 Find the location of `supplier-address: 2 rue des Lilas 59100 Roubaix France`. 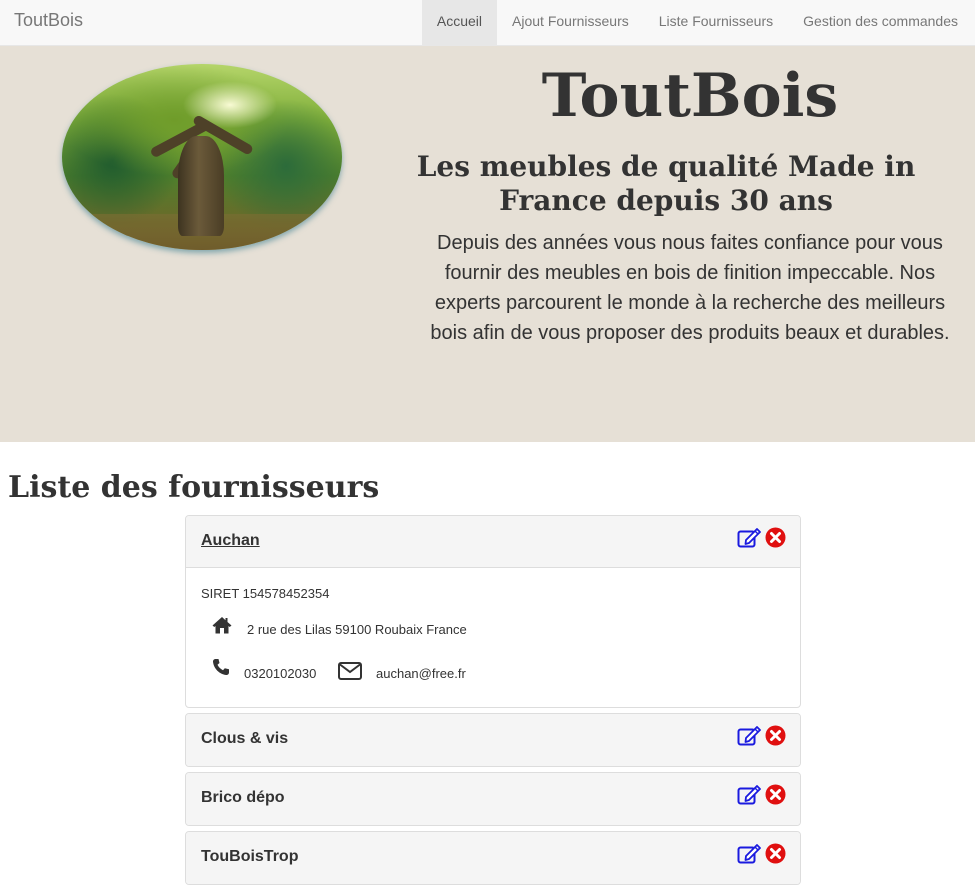

supplier-address: 2 rue des Lilas 59100 Roubaix France is located at coordinates (357, 629).